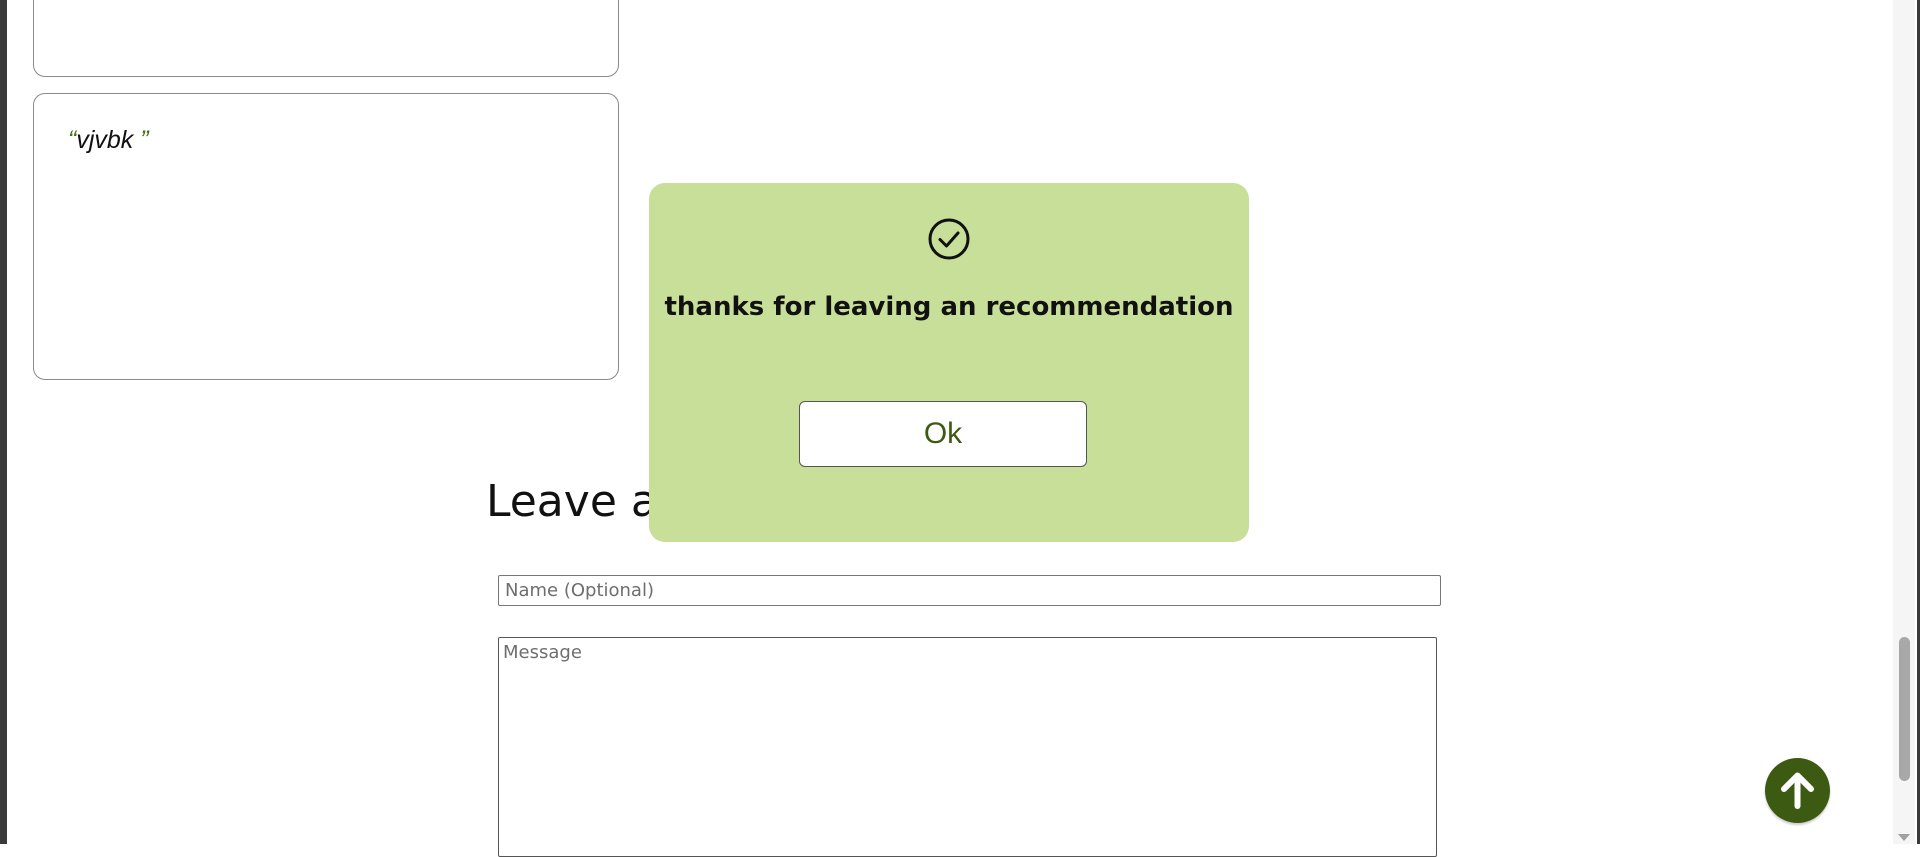 This screenshot has width=1920, height=857. I want to click on arrow-up-icon, so click(1797, 790).